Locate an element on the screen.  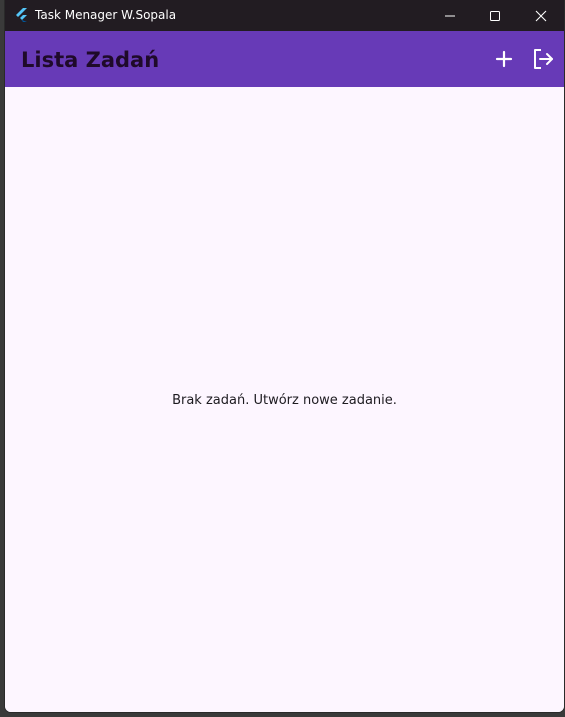
close-button is located at coordinates (541, 15).